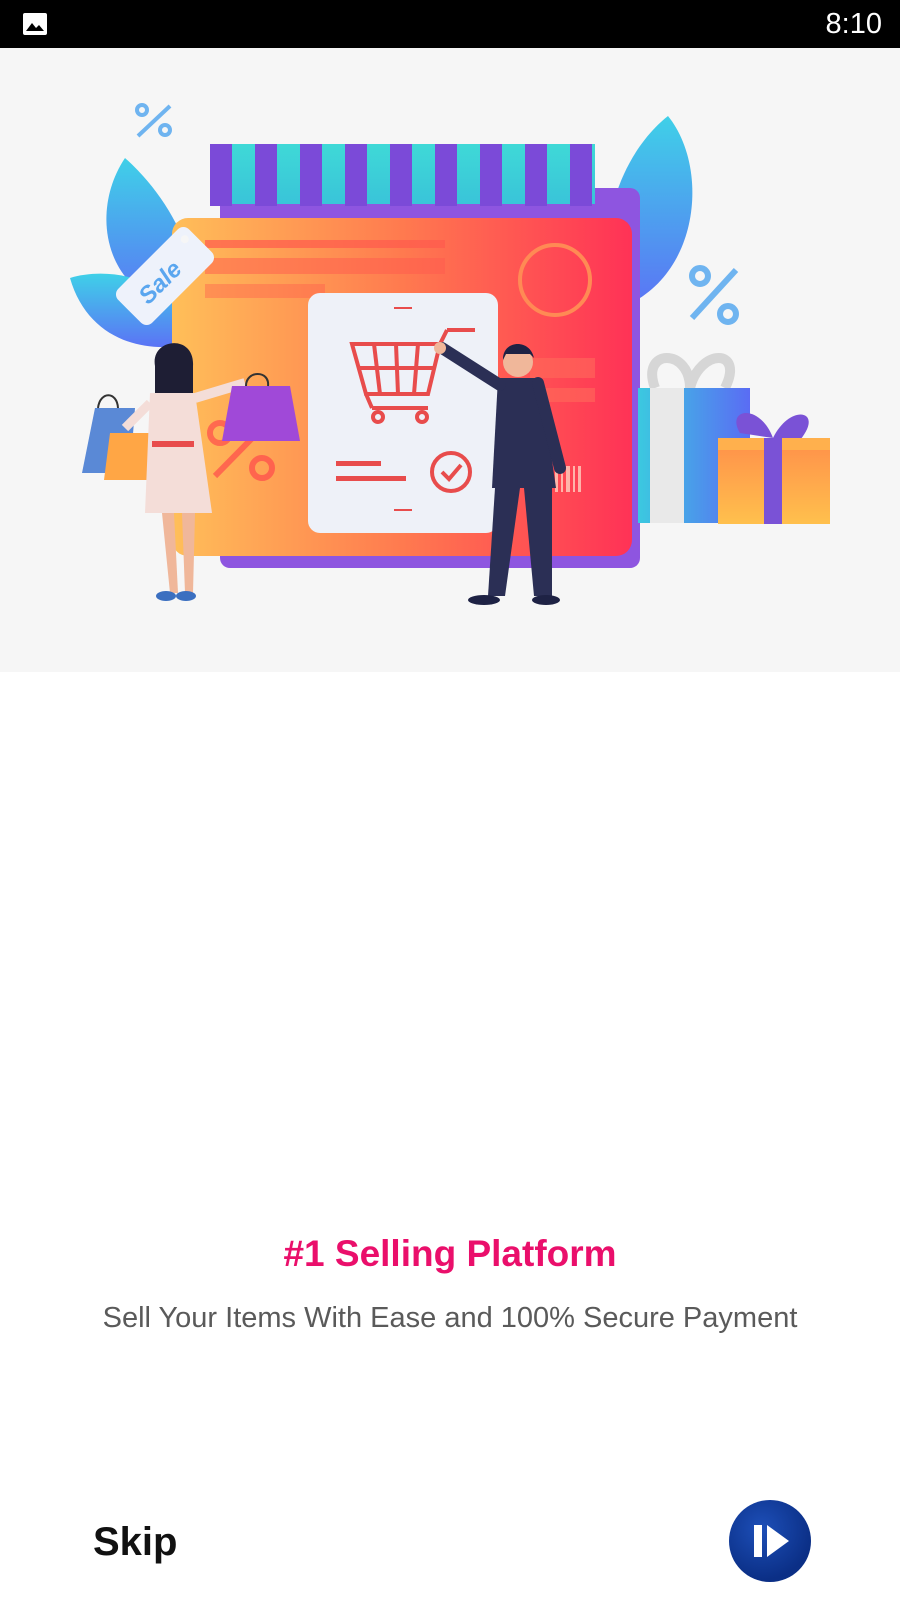  What do you see at coordinates (450, 24) in the screenshot?
I see `status-bar: 8:10` at bounding box center [450, 24].